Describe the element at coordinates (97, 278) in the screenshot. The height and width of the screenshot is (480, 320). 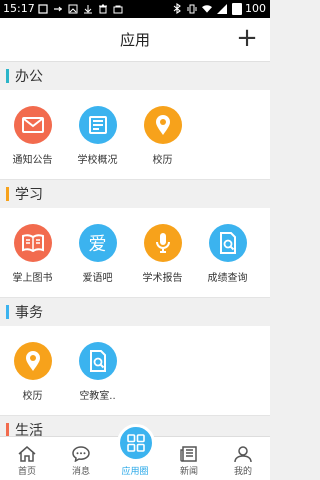
I see `app-label: 爱语吧` at that location.